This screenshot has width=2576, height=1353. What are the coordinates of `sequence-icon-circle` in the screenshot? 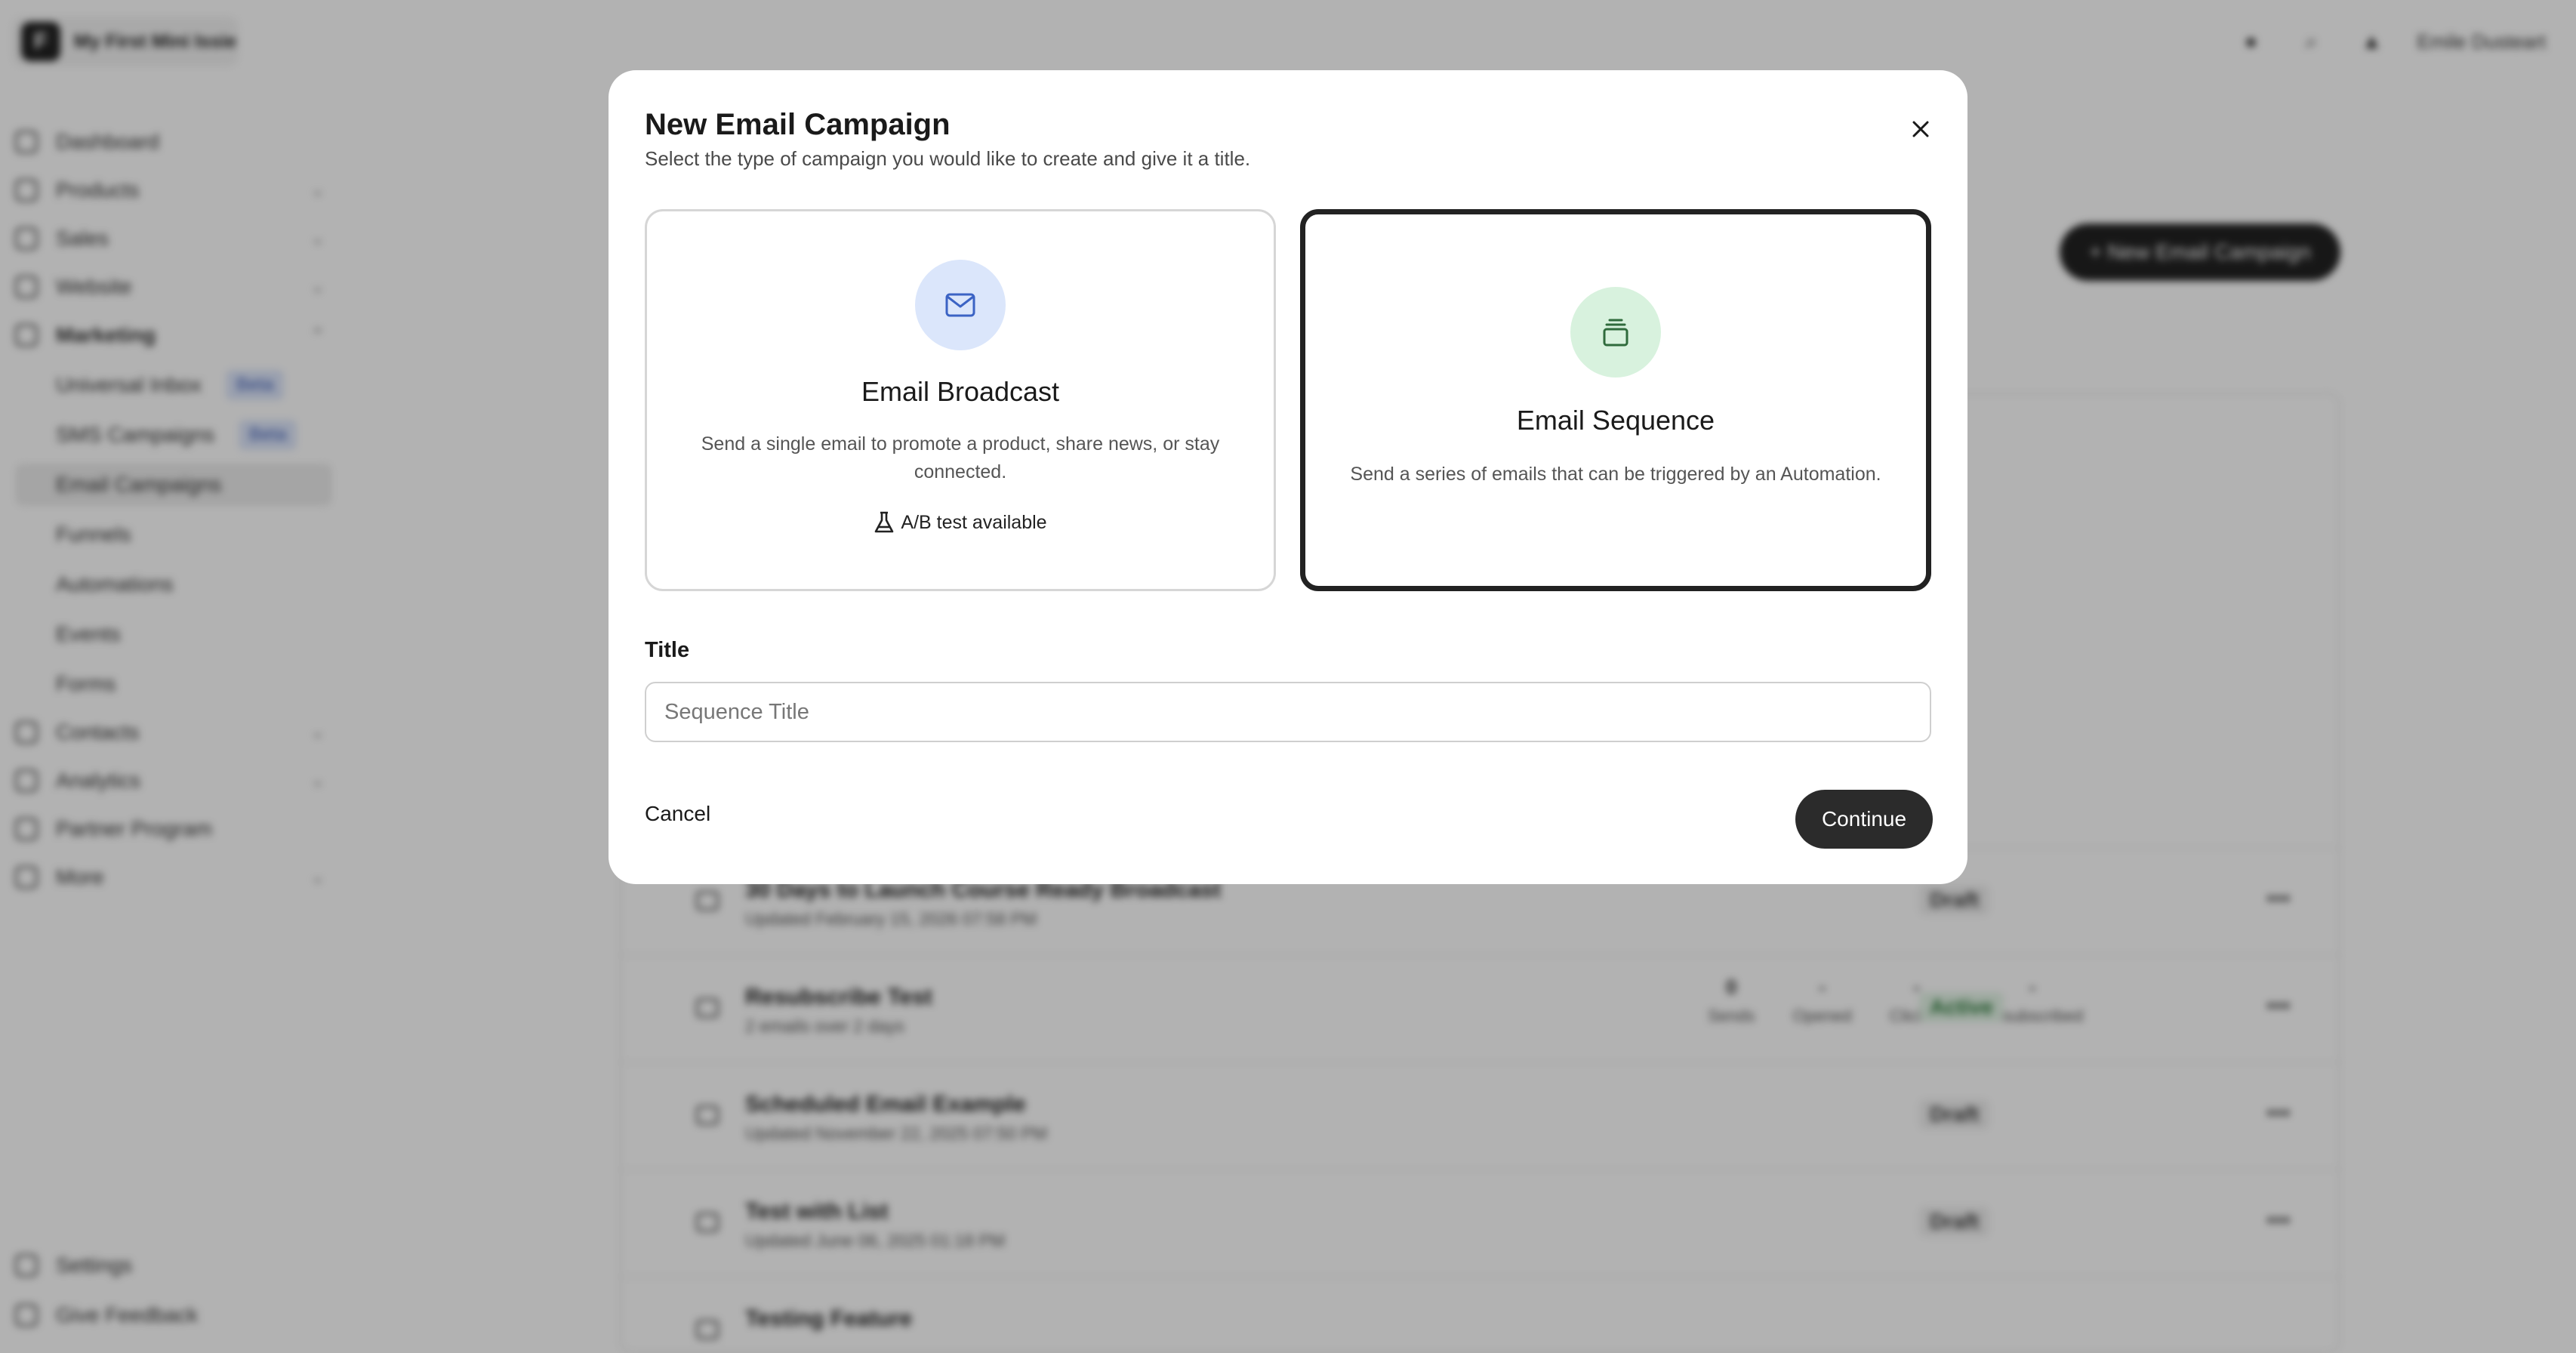 It's located at (1616, 332).